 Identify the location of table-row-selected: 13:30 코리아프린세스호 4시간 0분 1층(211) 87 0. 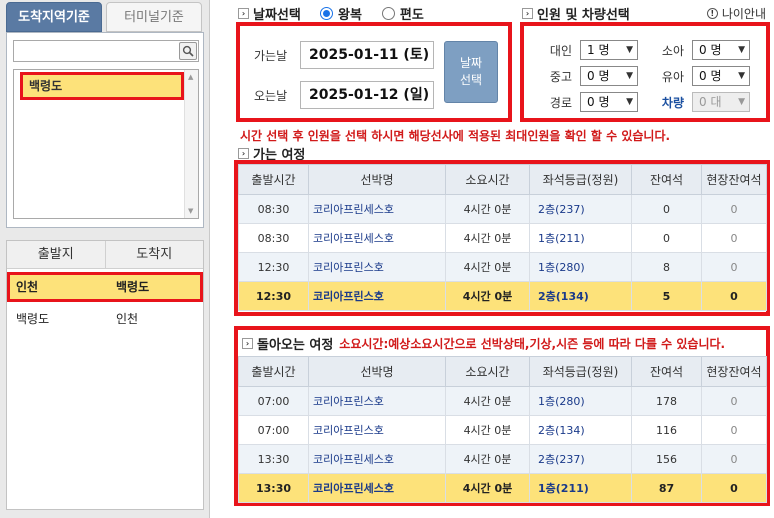
(502, 488).